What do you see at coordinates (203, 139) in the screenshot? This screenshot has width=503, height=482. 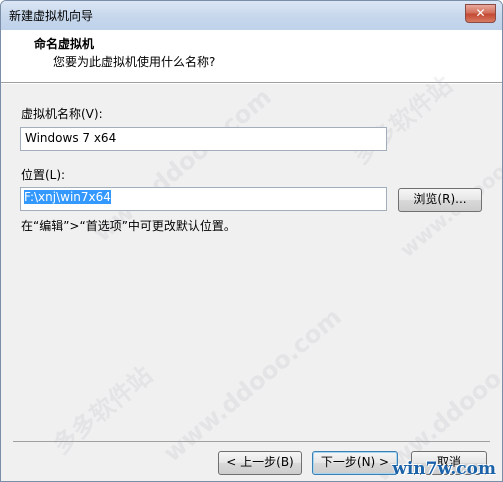 I see `vm-name-field: Windows 7 x64` at bounding box center [203, 139].